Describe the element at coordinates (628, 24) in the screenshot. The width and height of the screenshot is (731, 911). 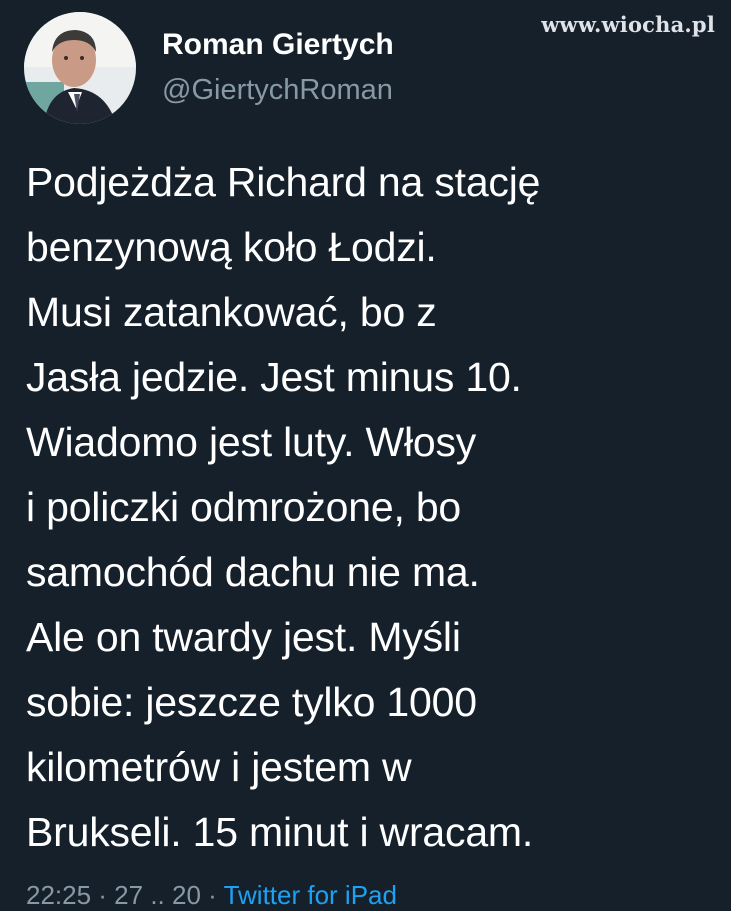
I see `watermark: www.wiocha.pl` at that location.